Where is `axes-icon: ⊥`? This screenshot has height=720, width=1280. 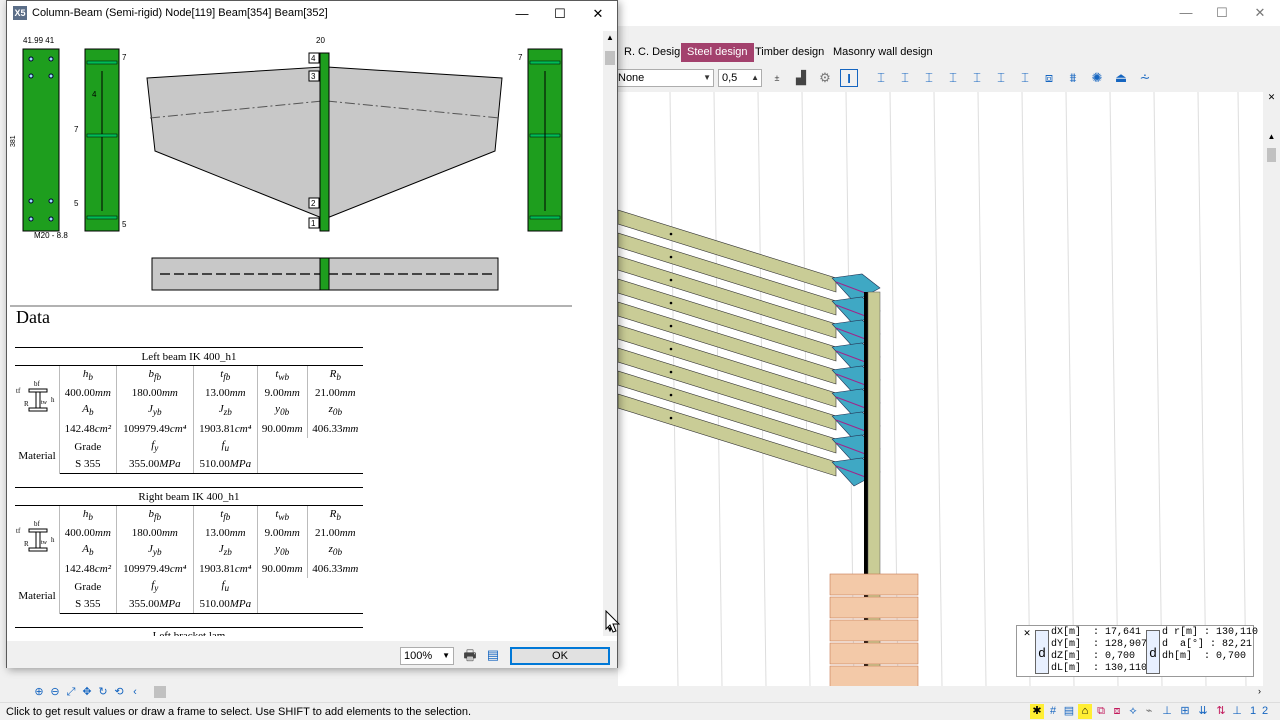 axes-icon: ⊥ is located at coordinates (1237, 711).